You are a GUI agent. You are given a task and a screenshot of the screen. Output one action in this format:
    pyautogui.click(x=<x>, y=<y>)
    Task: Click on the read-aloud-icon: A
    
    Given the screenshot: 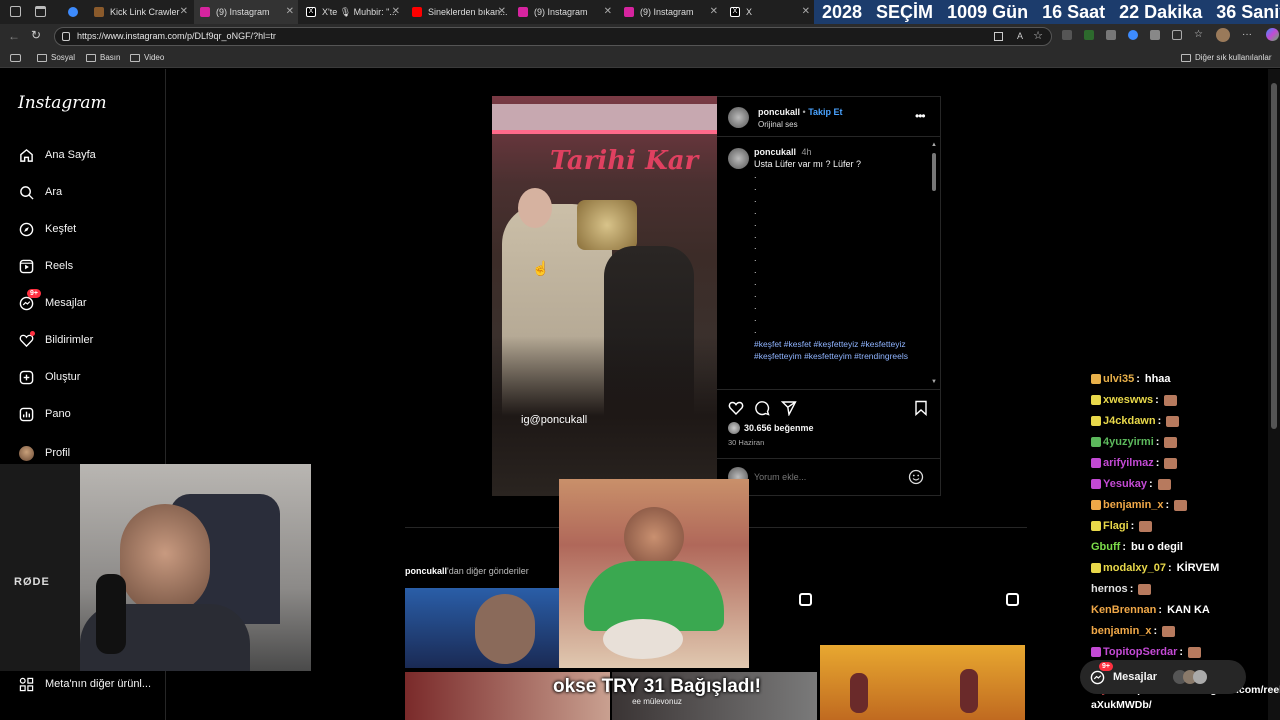 What is the action you would take?
    pyautogui.click(x=1020, y=36)
    